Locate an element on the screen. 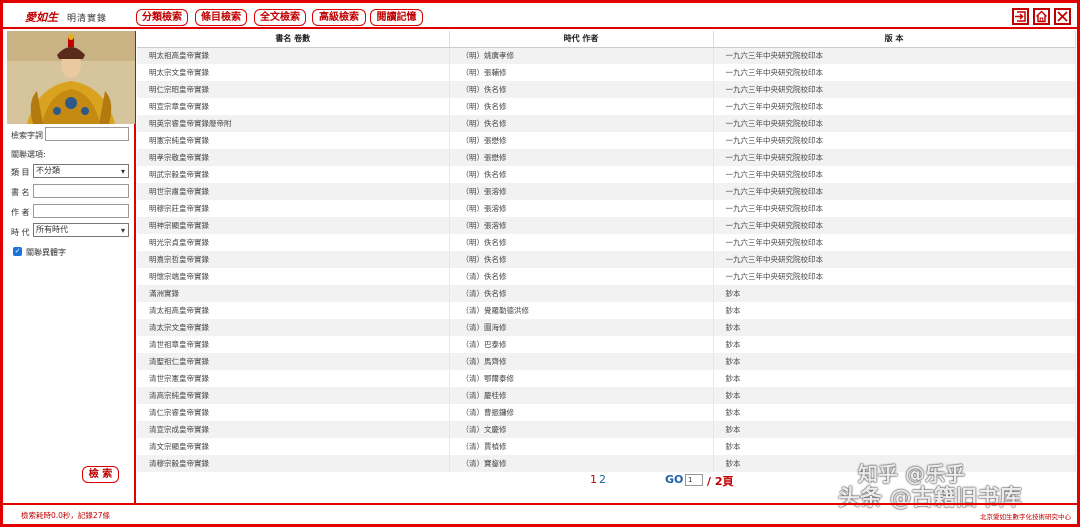 This screenshot has height=527, width=1080. table-row: 清聖祖仁皇帝實錄 （清）馬齊修 鈔本 is located at coordinates (606, 361).